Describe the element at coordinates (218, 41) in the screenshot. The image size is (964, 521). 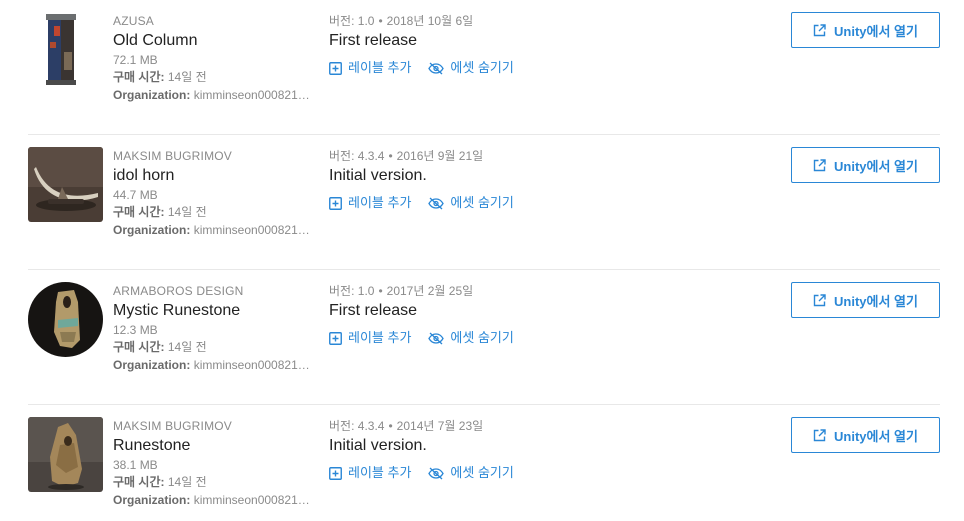
I see `asset-title: Old Column` at that location.